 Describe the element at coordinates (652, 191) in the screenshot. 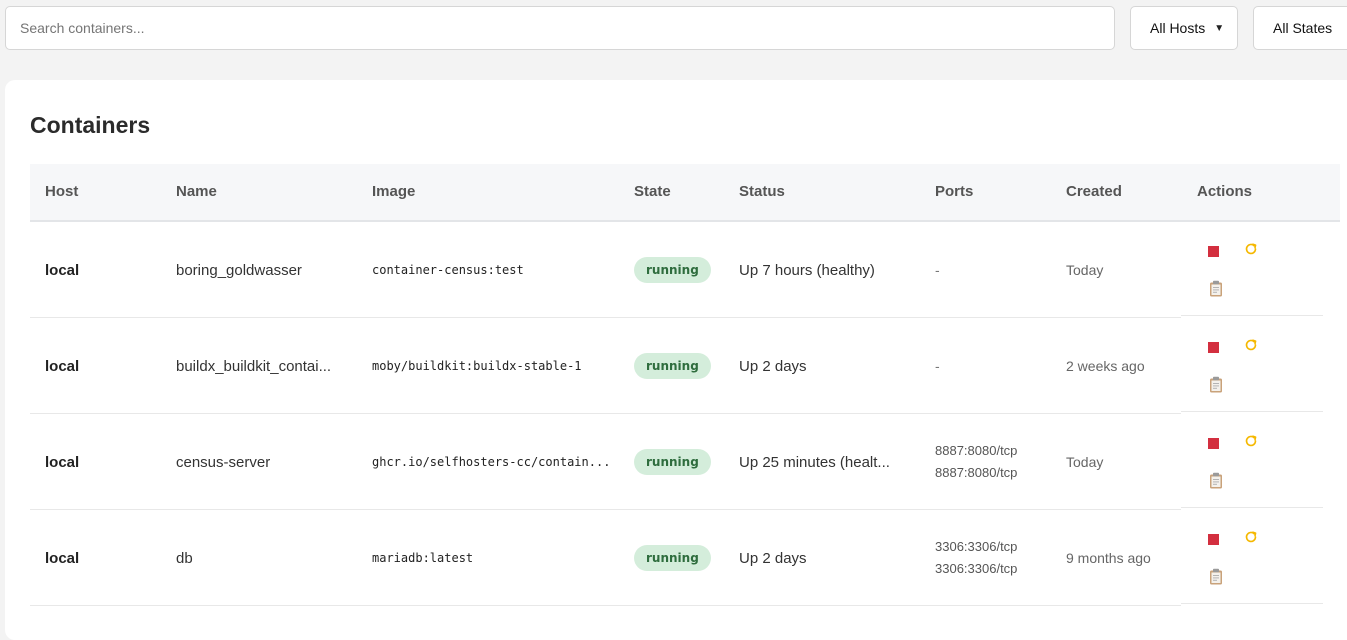

I see `column-header-state: State` at that location.